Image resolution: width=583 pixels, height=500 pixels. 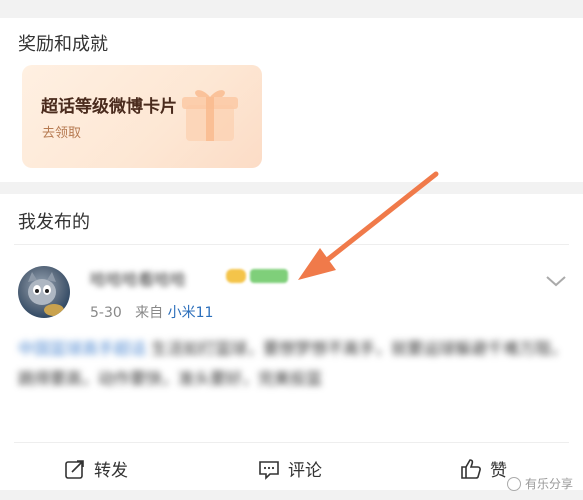 What do you see at coordinates (63, 44) in the screenshot?
I see `rewards-section-title: 奖励和成就` at bounding box center [63, 44].